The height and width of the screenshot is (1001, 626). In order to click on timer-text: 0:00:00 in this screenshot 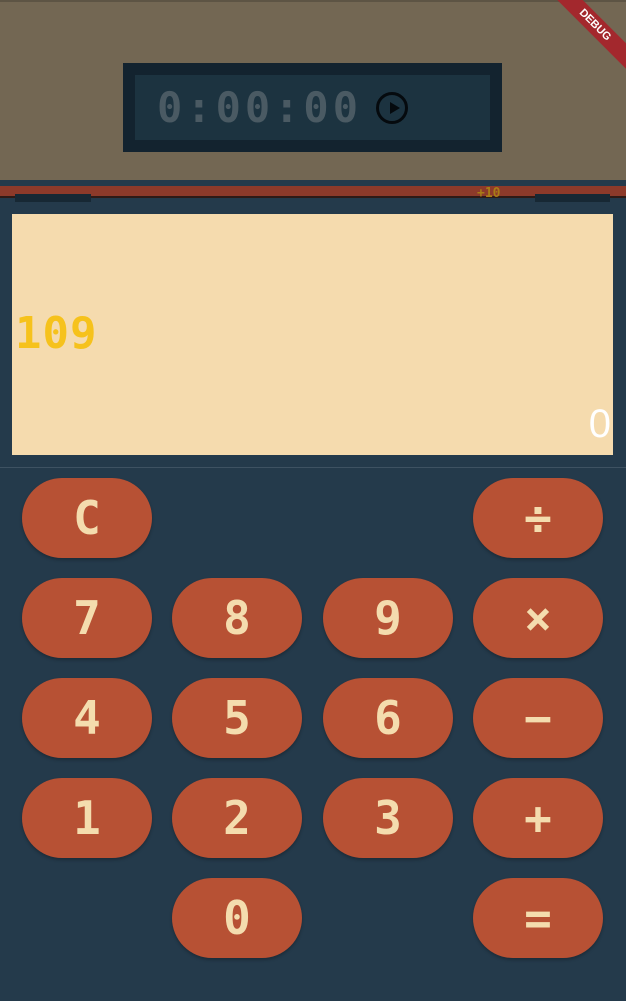, I will do `click(260, 107)`.